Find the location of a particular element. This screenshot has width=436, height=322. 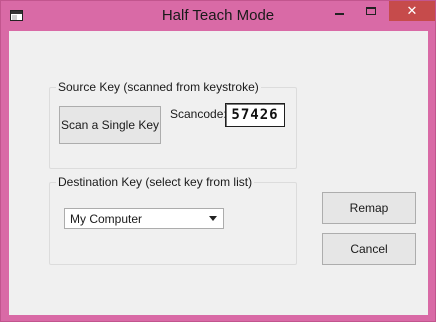

title-bar: Half Teach Mode ✕ is located at coordinates (218, 16).